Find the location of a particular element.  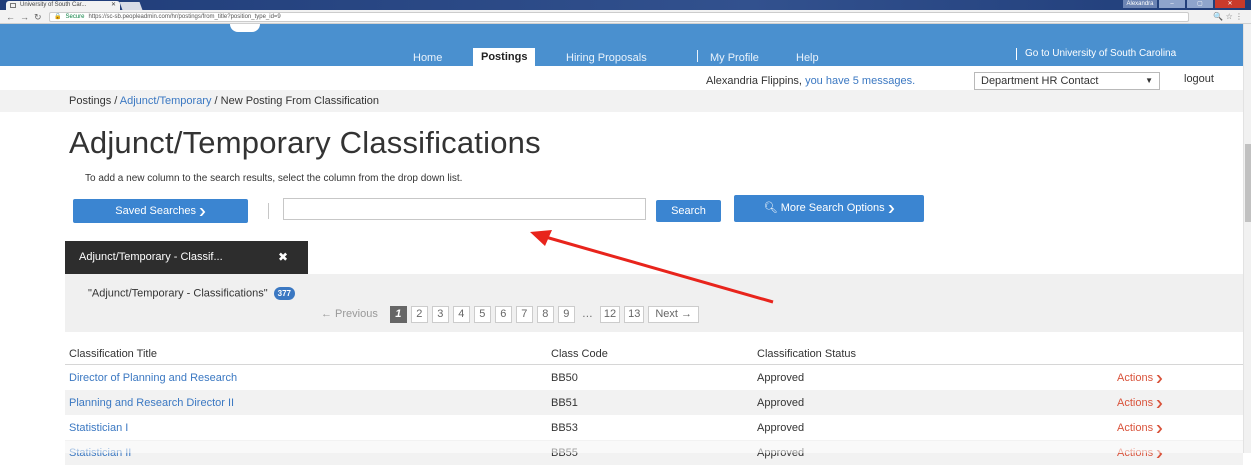

annotation-arrow-line is located at coordinates (657, 269).